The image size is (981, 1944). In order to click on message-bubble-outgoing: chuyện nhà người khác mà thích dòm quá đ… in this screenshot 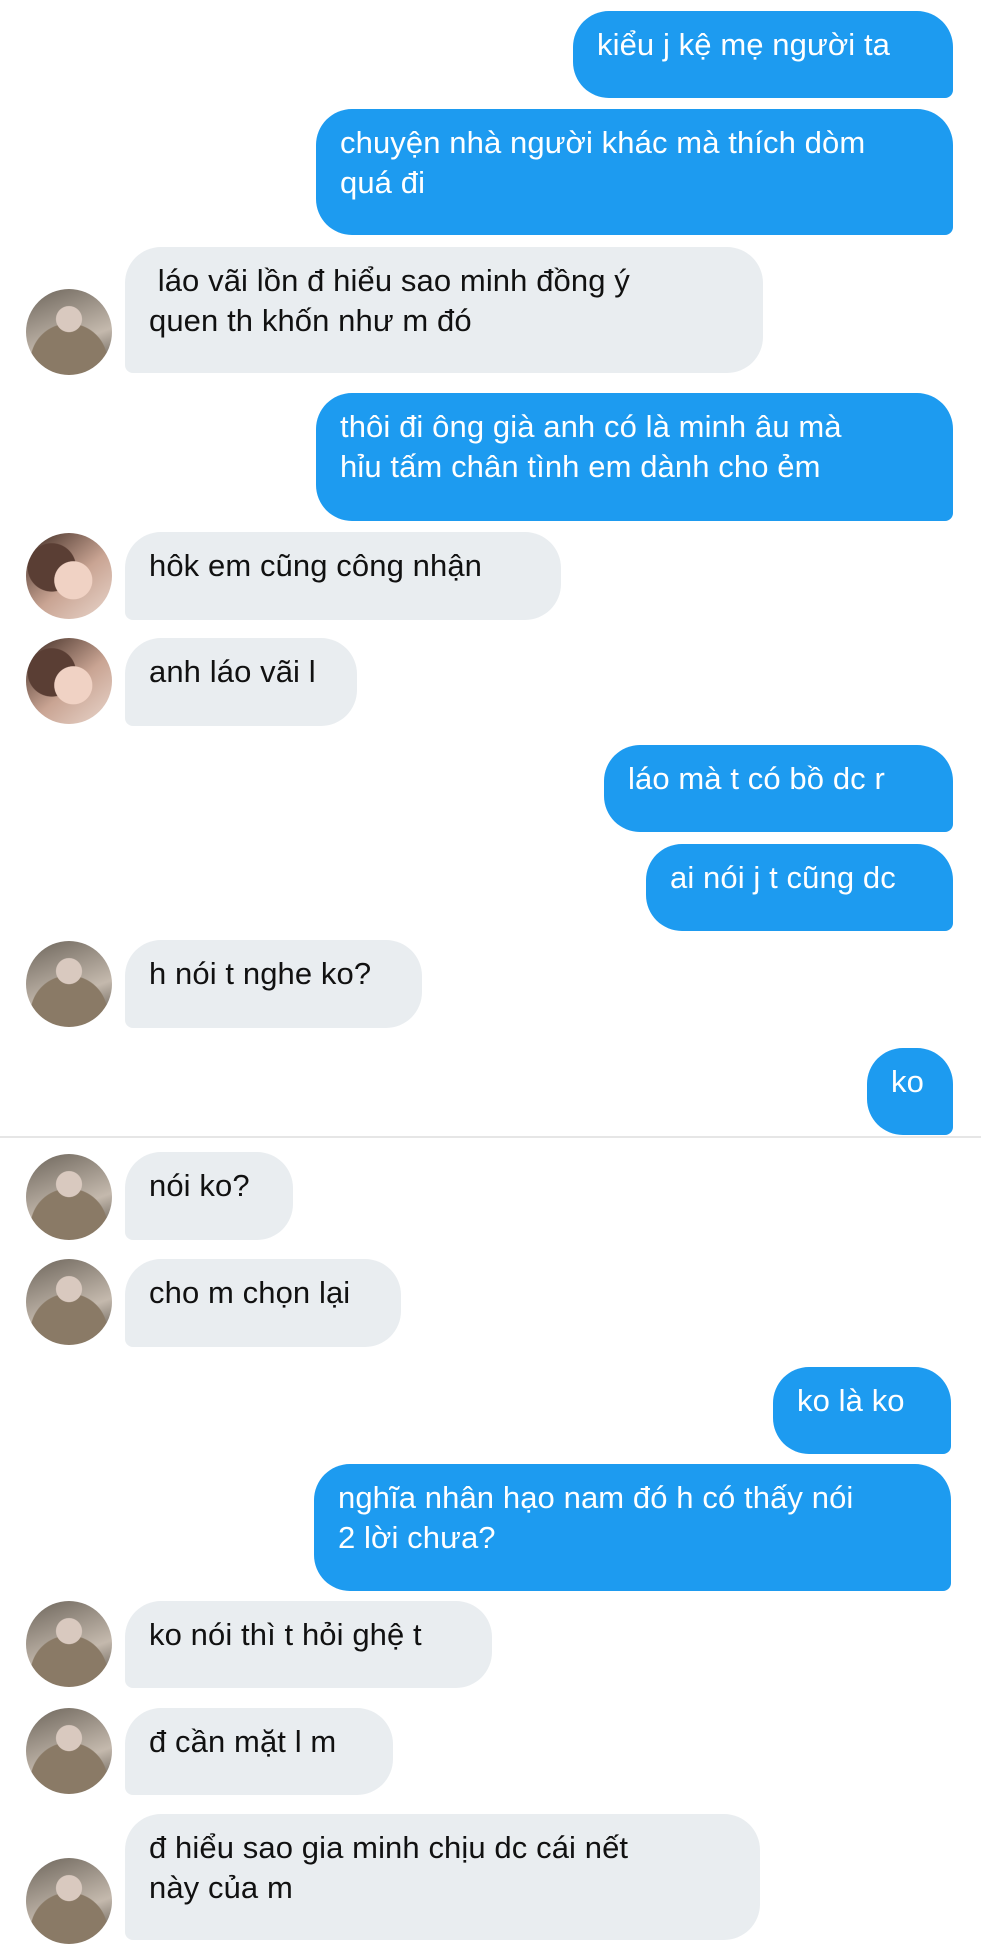, I will do `click(634, 172)`.